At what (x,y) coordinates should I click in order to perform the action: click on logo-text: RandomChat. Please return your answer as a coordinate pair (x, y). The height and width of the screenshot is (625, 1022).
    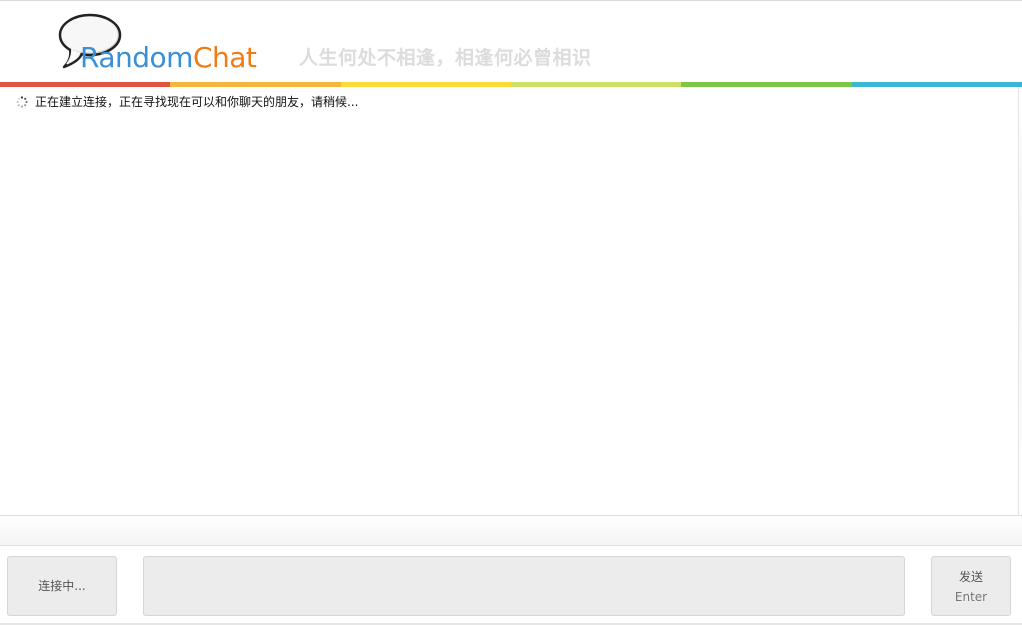
    Looking at the image, I should click on (168, 57).